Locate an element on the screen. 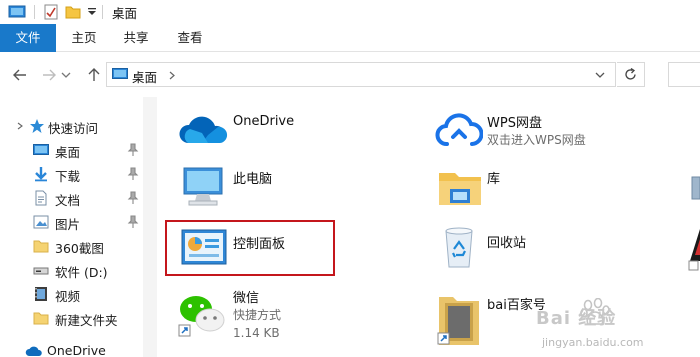 This screenshot has width=700, height=357. item-type: 快捷方式 is located at coordinates (257, 315).